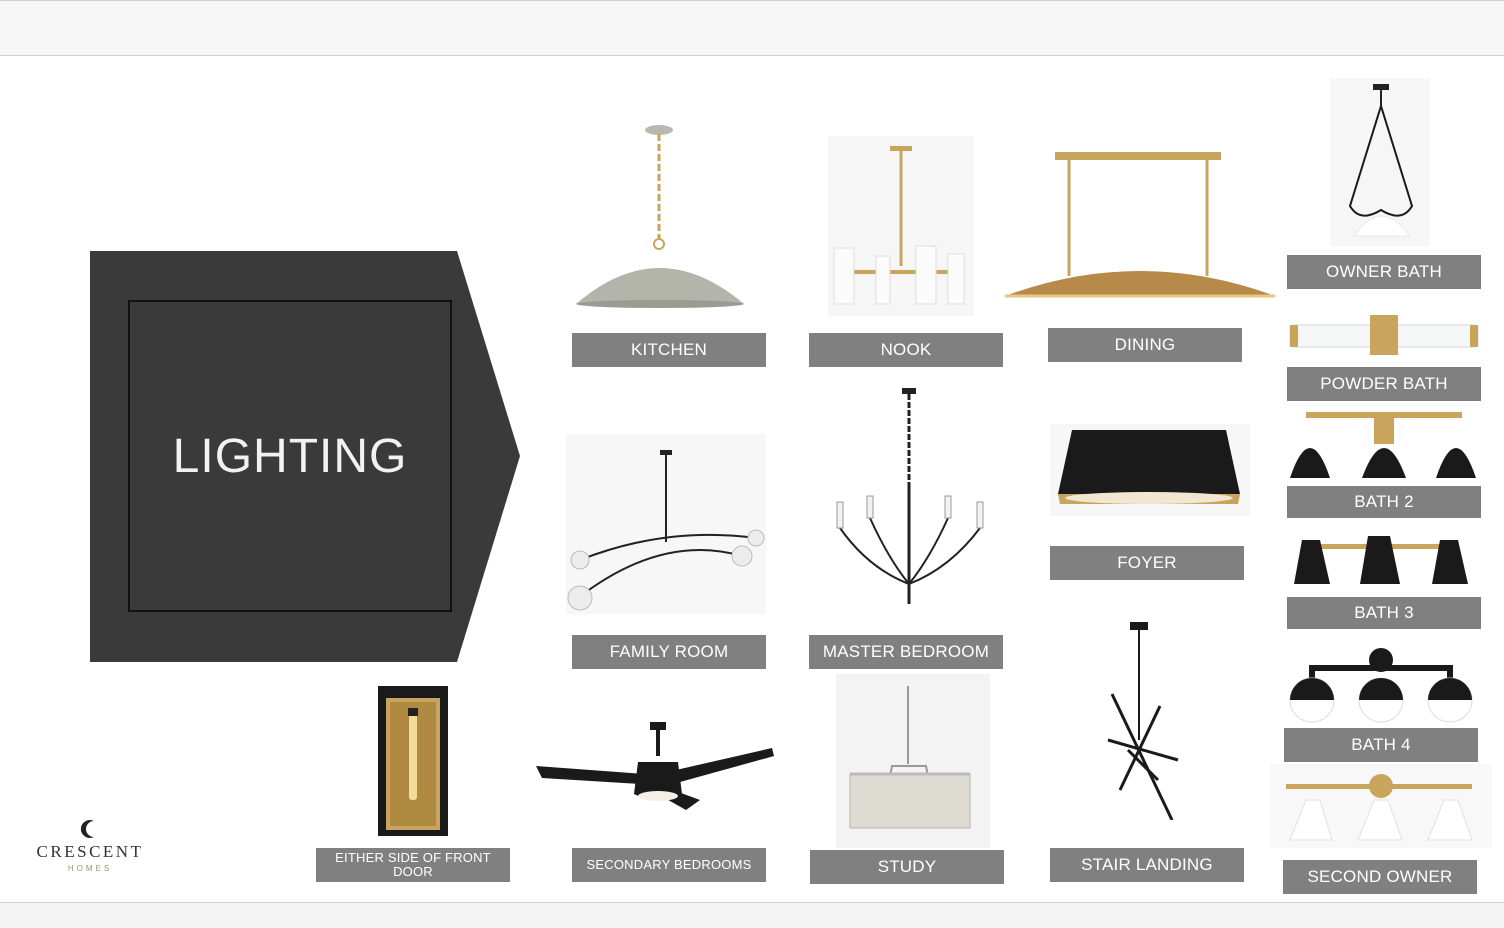 The height and width of the screenshot is (928, 1504). Describe the element at coordinates (90, 851) in the screenshot. I see `logo-wordmark: CRESCENT` at that location.